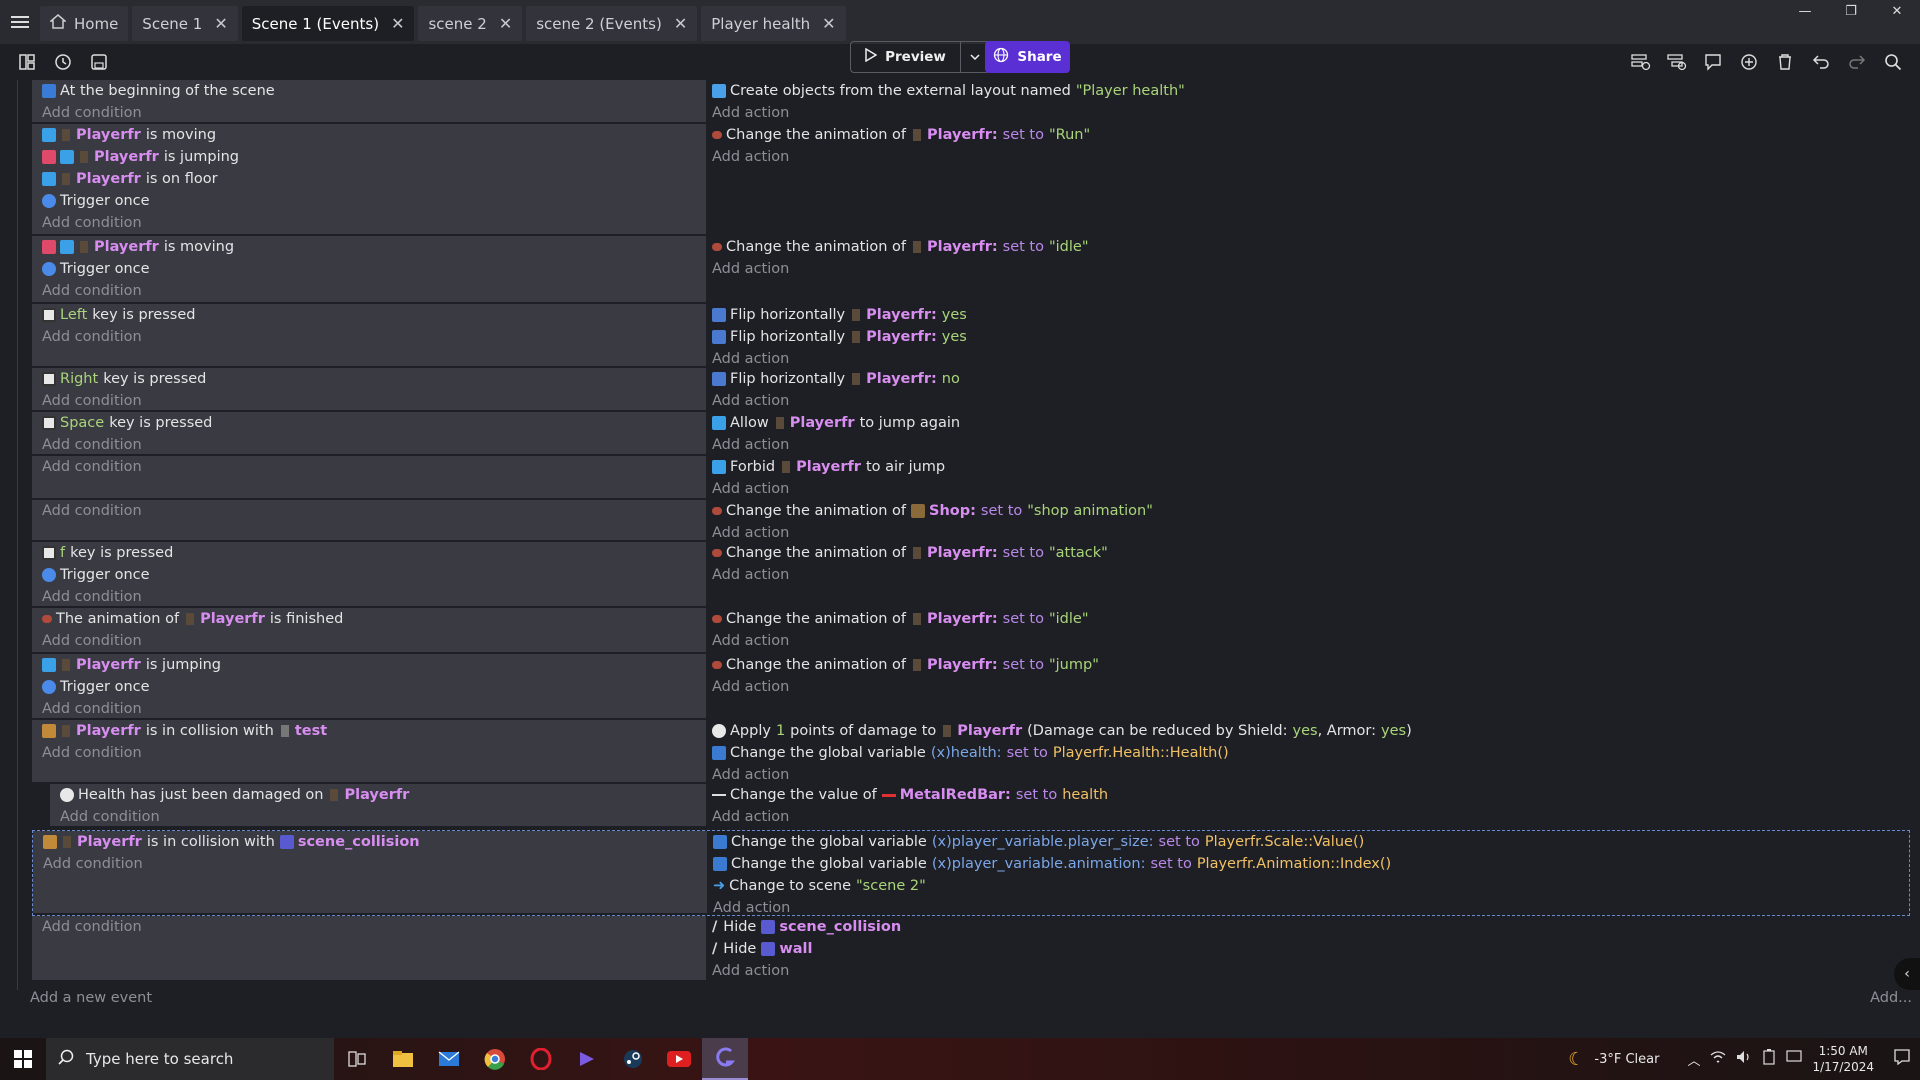 The image size is (1920, 1080). Describe the element at coordinates (495, 1059) in the screenshot. I see `chrome-icon` at that location.